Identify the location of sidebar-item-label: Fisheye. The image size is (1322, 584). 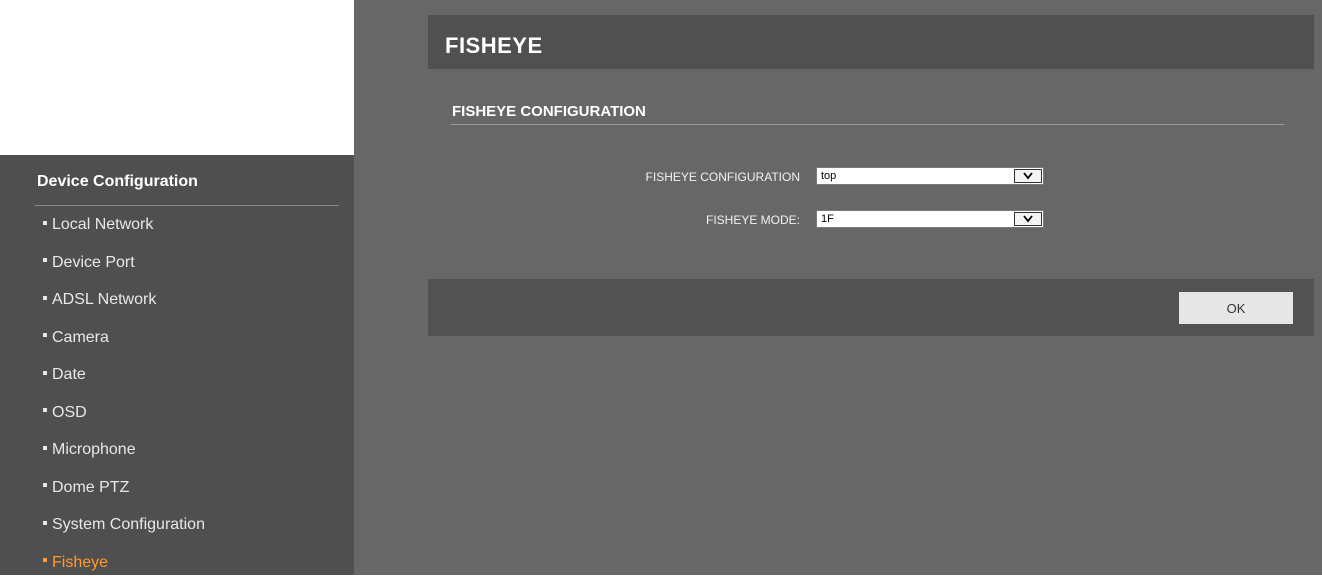
(80, 562).